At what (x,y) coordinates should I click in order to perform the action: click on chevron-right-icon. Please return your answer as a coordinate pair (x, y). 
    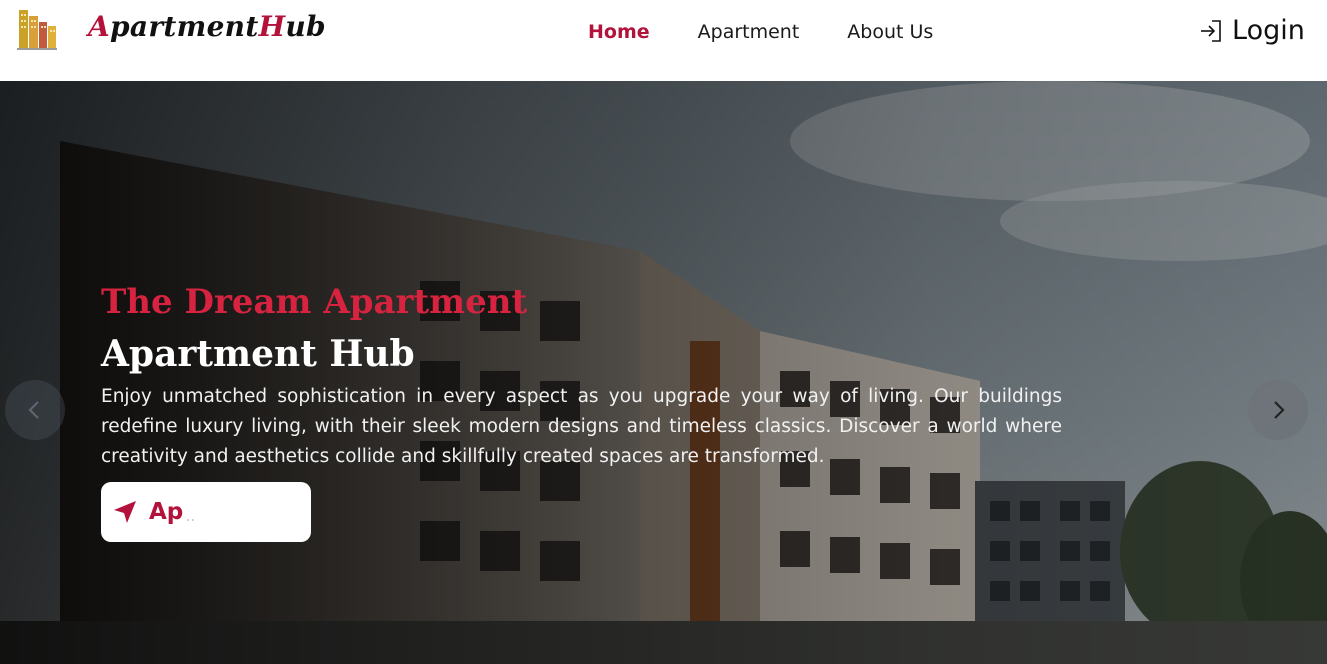
    Looking at the image, I should click on (1279, 410).